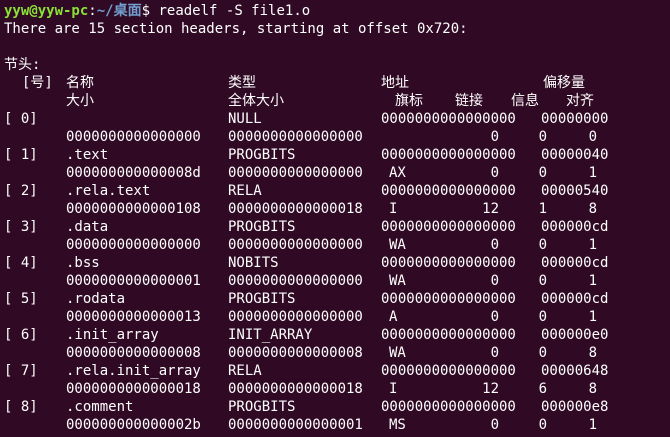  I want to click on section-entsize: 0000000000000008, so click(295, 353).